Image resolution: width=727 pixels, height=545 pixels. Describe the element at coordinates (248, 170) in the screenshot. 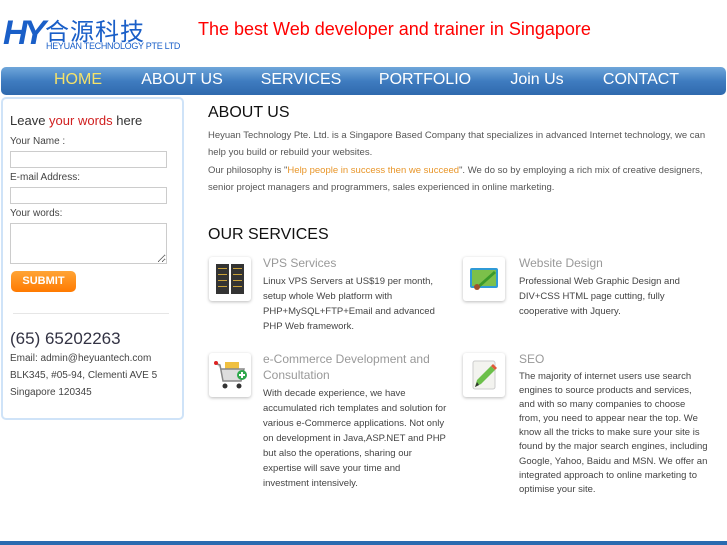

I see `text: Our philosophy is "` at that location.